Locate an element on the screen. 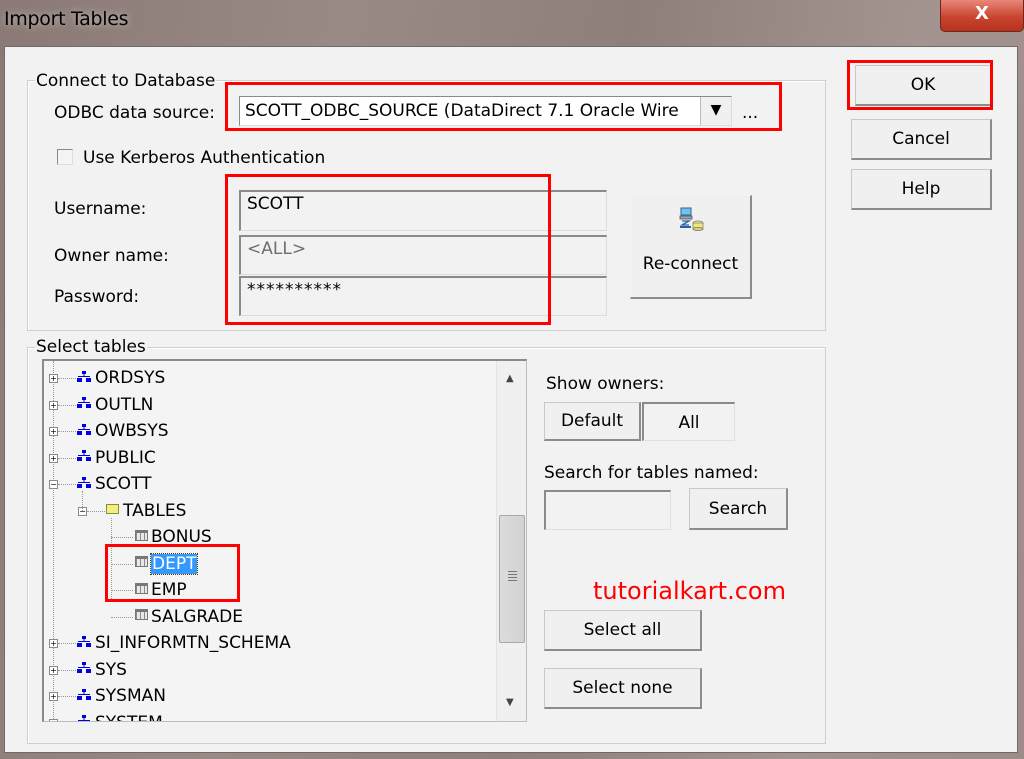  tree-node-scott: SCOTT is located at coordinates (114, 484).